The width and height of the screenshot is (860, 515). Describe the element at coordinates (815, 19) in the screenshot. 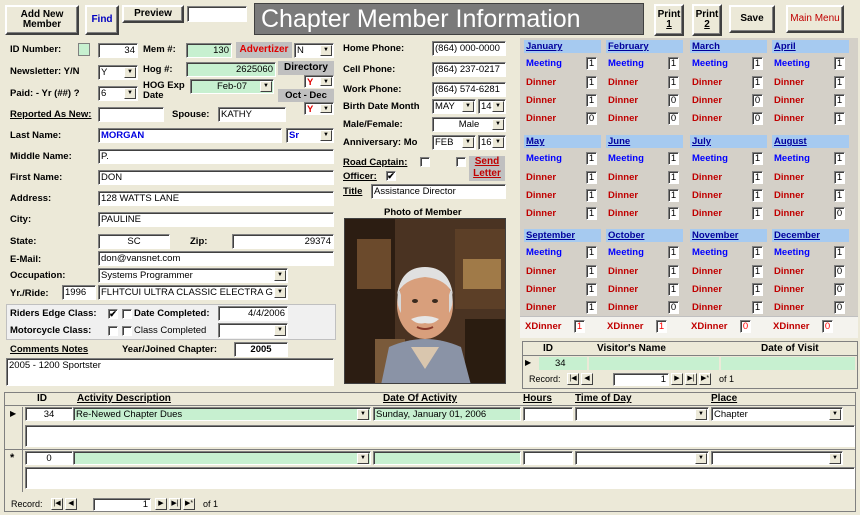

I see `main-menu-button: Main Menu` at that location.